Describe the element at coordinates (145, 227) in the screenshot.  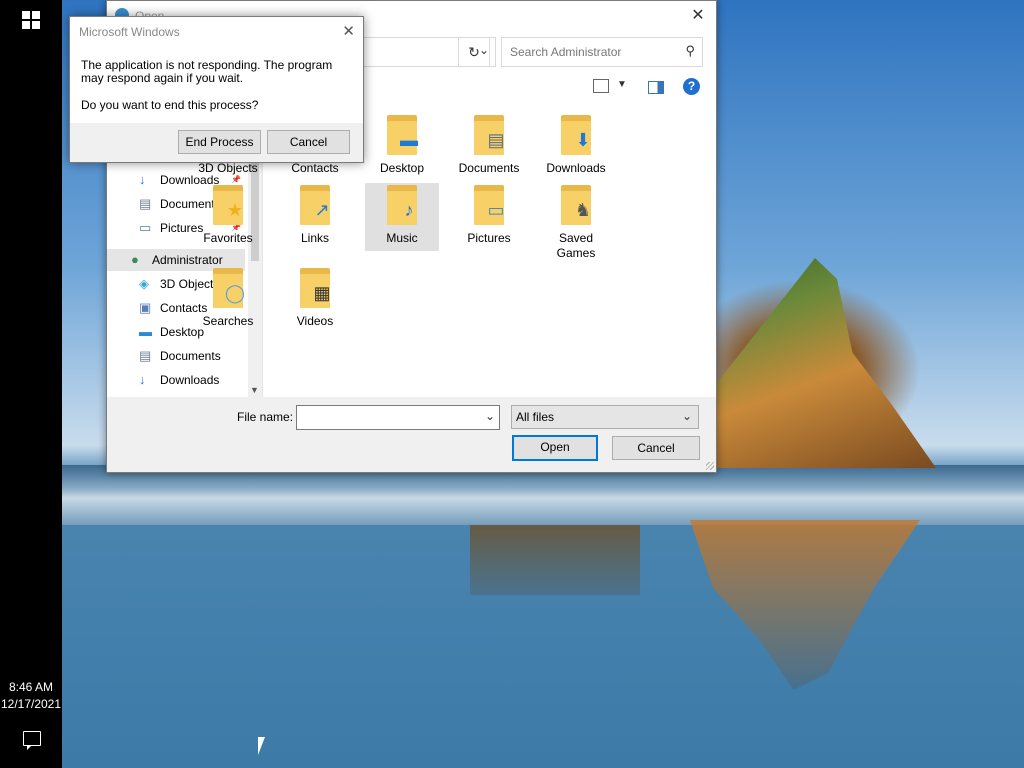
I see `pictures-icon: ▭` at that location.